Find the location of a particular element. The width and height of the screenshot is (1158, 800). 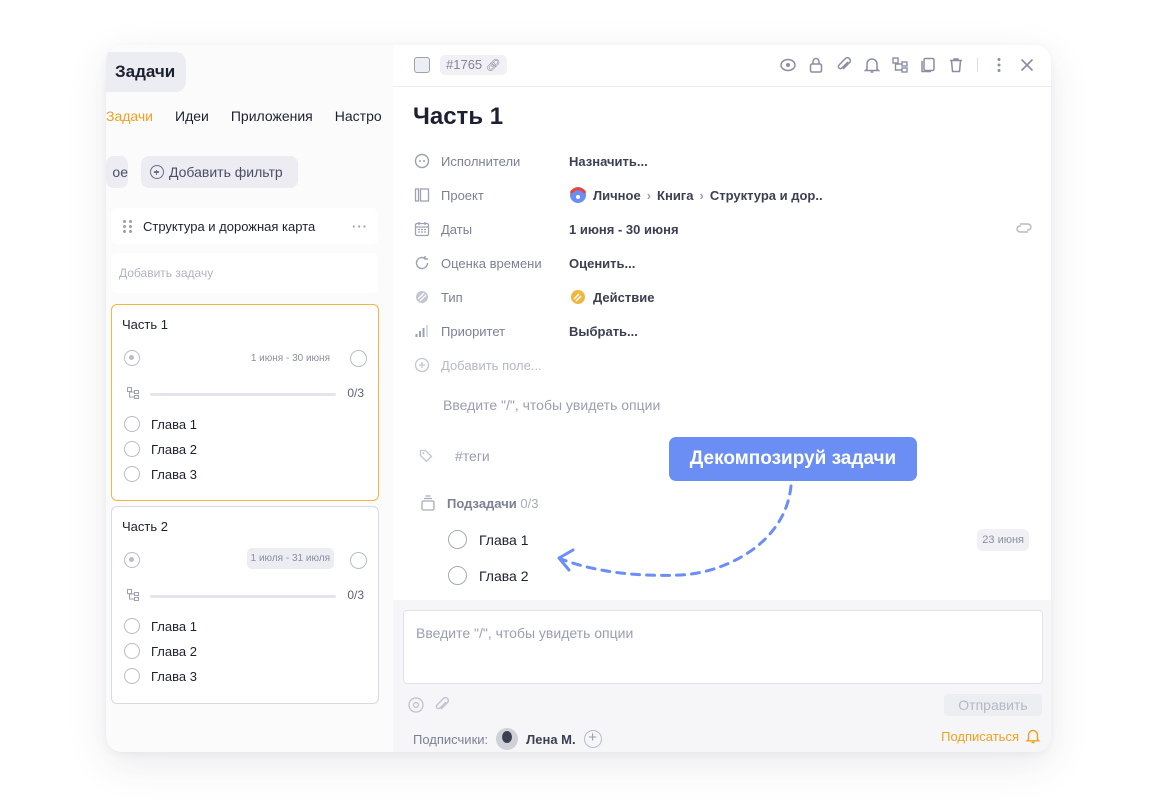

card-title: Часть 2 is located at coordinates (145, 526).